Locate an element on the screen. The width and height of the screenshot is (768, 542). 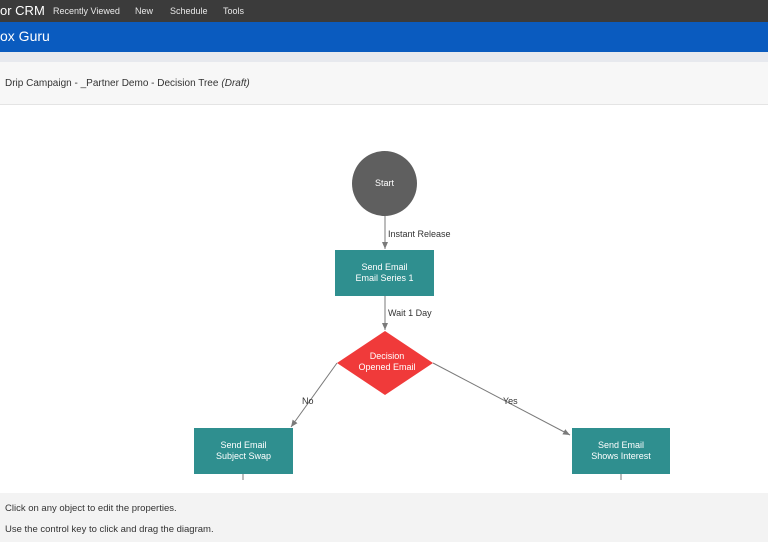
connector-decision-yes is located at coordinates (501, 399).